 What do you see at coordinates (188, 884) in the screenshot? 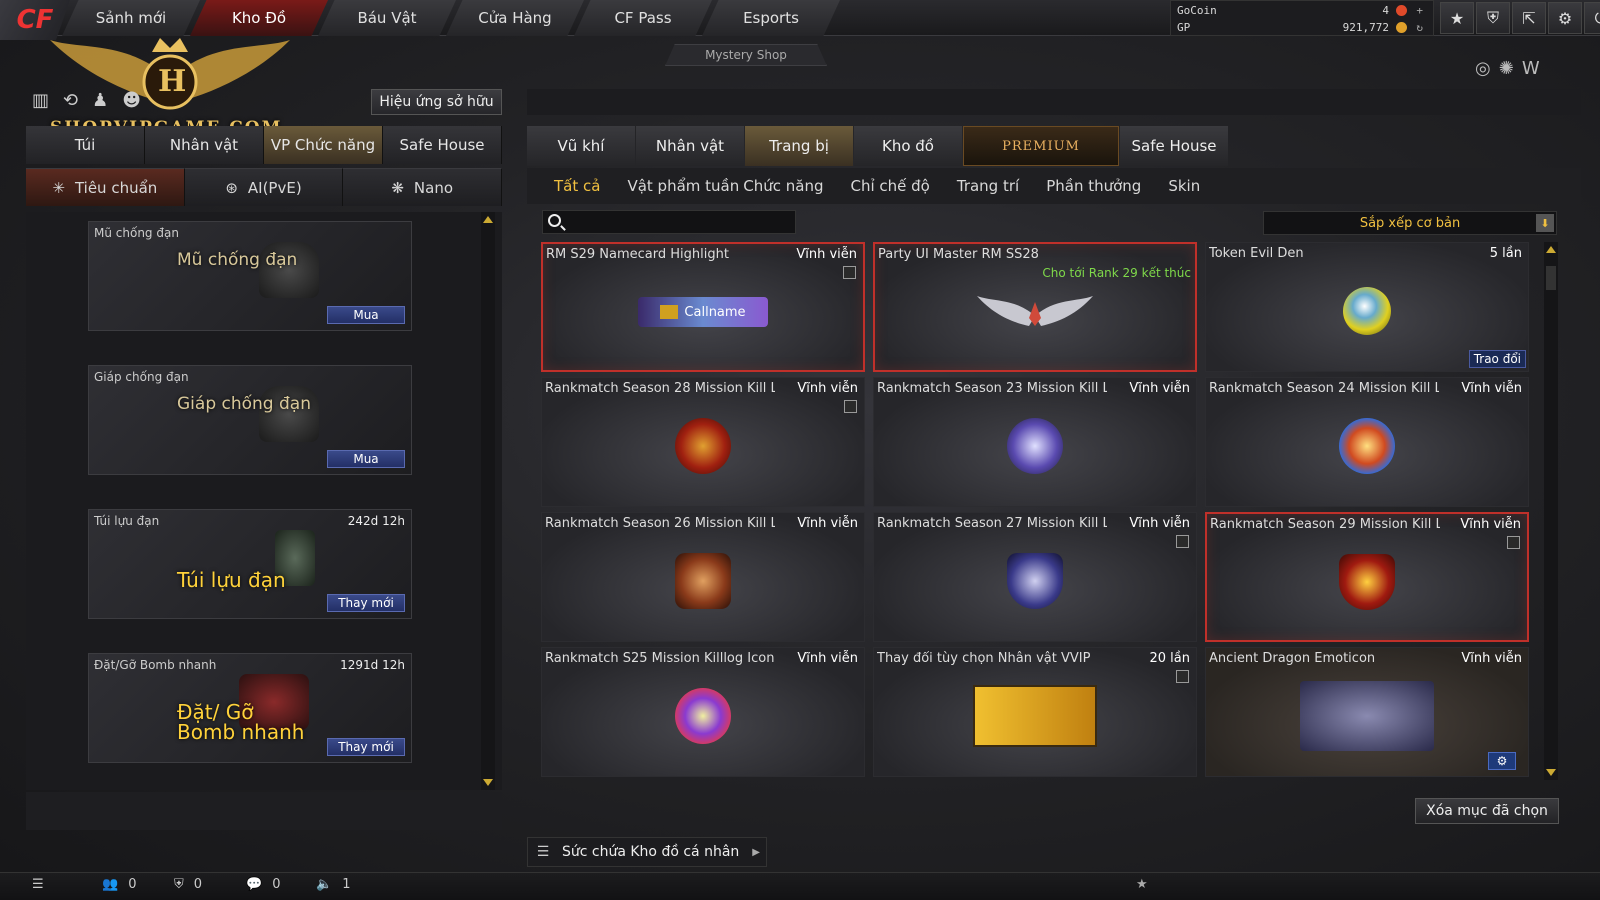
I see `clan-status: ⛨ 0` at bounding box center [188, 884].